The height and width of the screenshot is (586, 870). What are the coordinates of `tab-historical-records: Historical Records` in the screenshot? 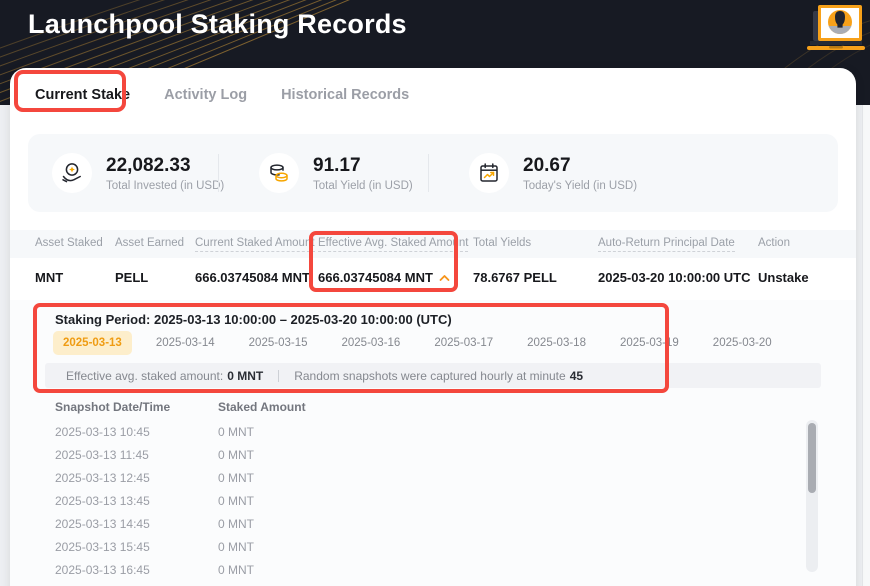 It's located at (345, 95).